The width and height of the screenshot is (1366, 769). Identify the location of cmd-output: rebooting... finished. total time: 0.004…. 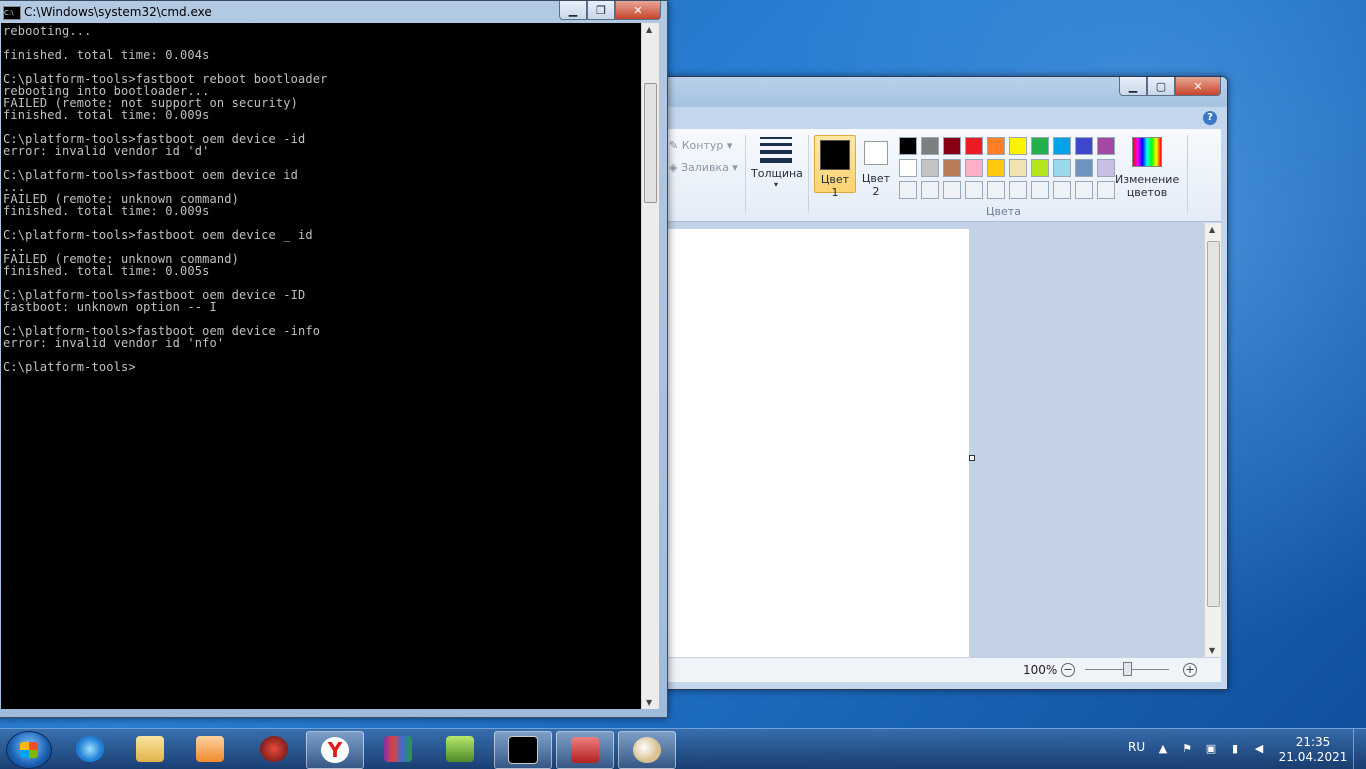
(165, 199).